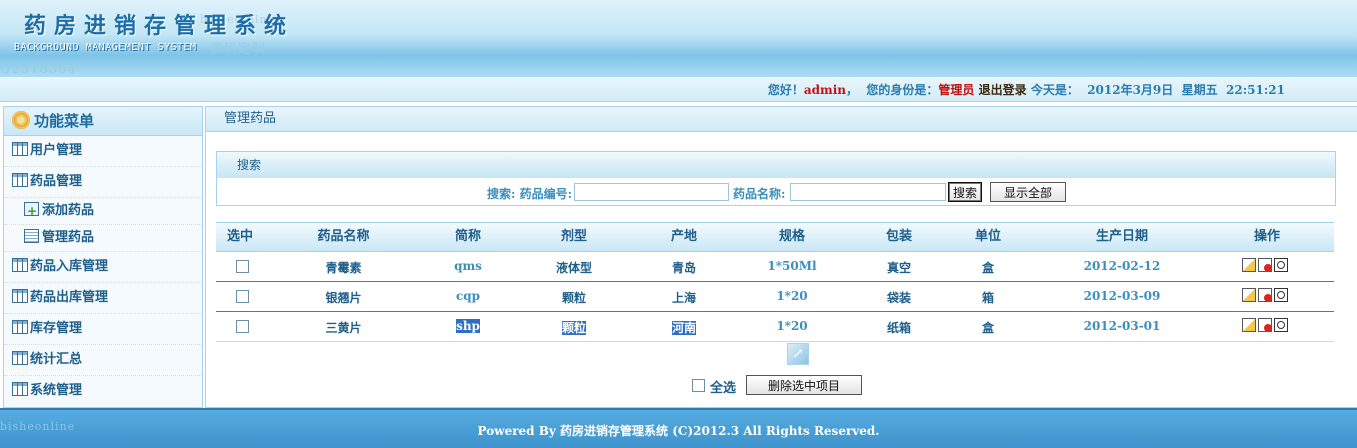  What do you see at coordinates (987, 236) in the screenshot?
I see `column-header-unit: 单位` at bounding box center [987, 236].